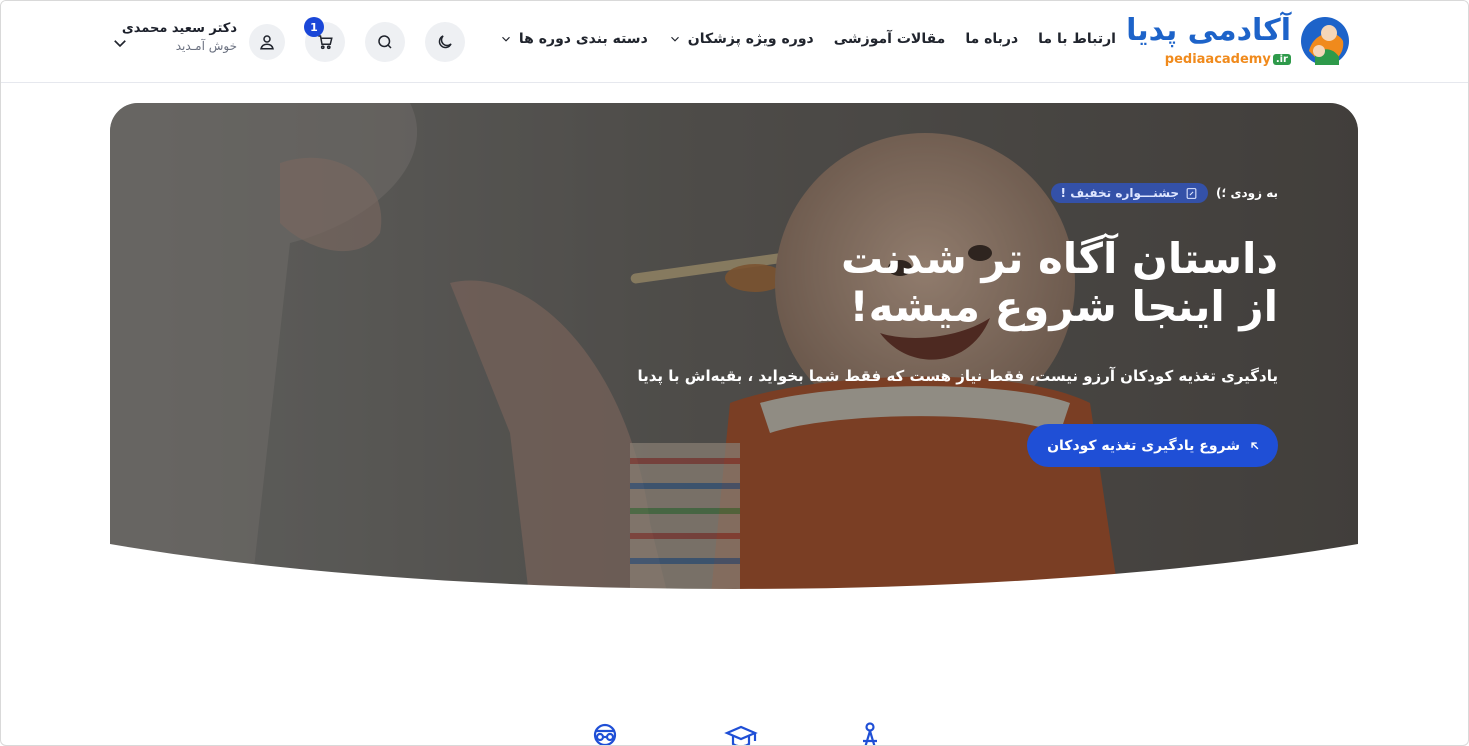 The width and height of the screenshot is (1469, 746). I want to click on search-button, so click(385, 42).